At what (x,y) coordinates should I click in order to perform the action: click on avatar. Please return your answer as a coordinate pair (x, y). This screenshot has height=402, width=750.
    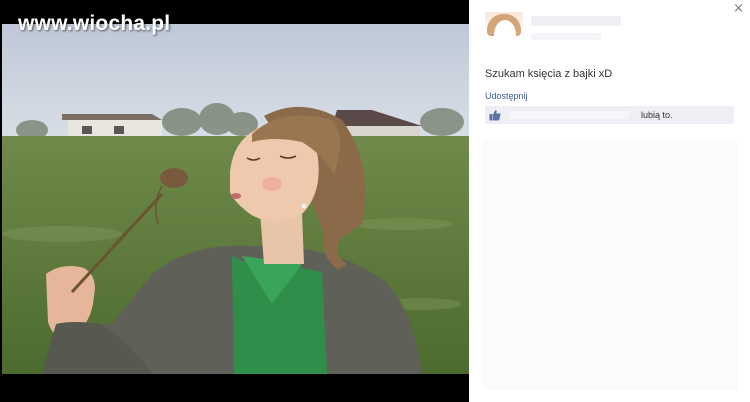
    Looking at the image, I should click on (504, 32).